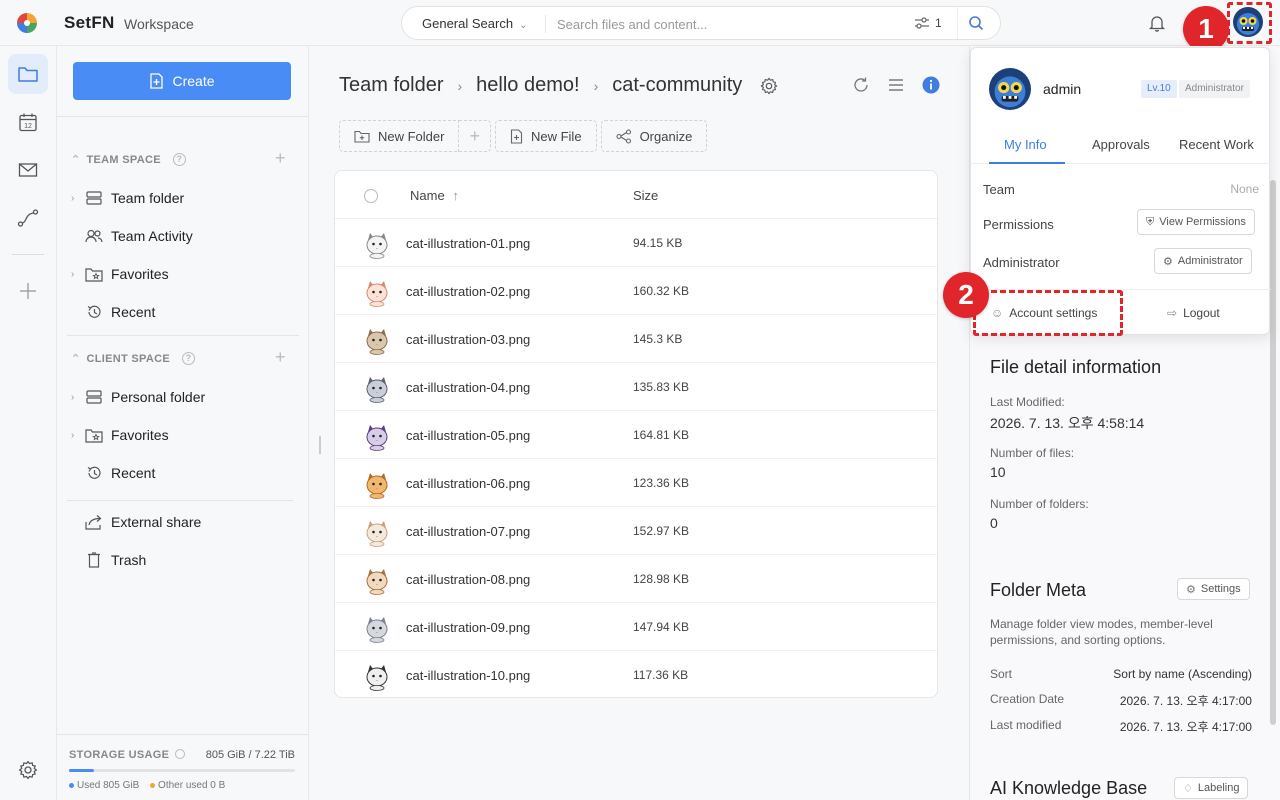  What do you see at coordinates (371, 196) in the screenshot?
I see `select-all-checkbox` at bounding box center [371, 196].